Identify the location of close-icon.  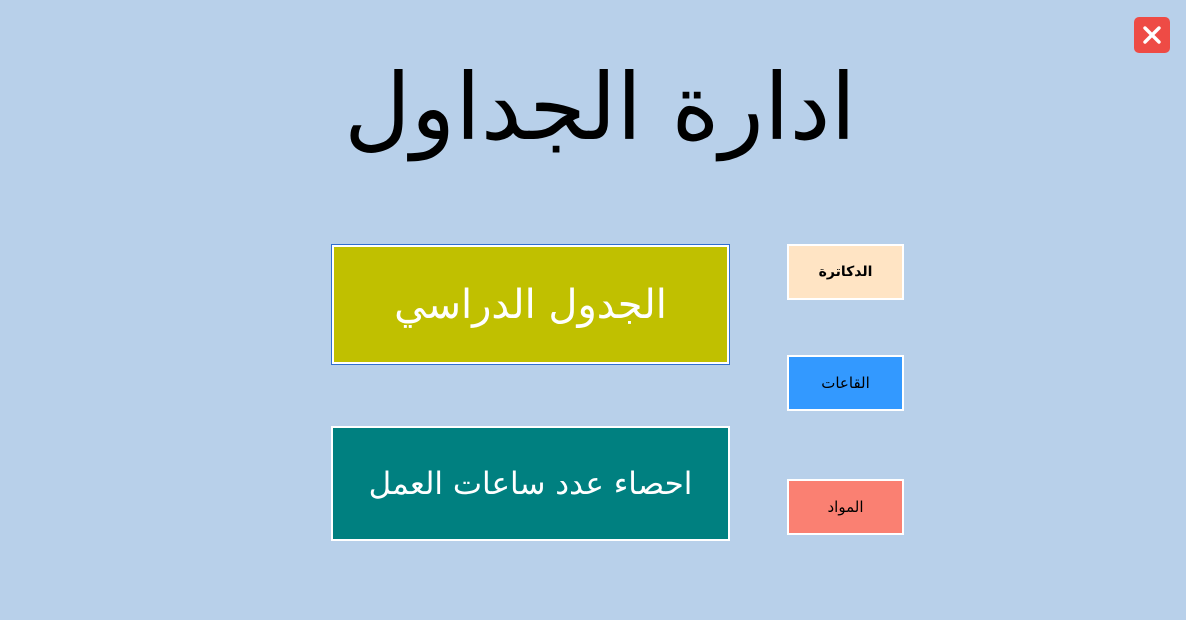
(1152, 35).